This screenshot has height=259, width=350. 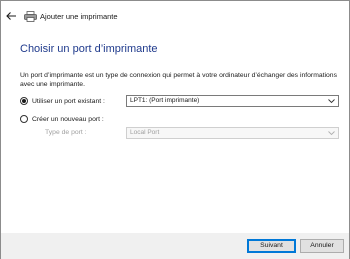 What do you see at coordinates (322, 246) in the screenshot?
I see `cancel-button: Annuler` at bounding box center [322, 246].